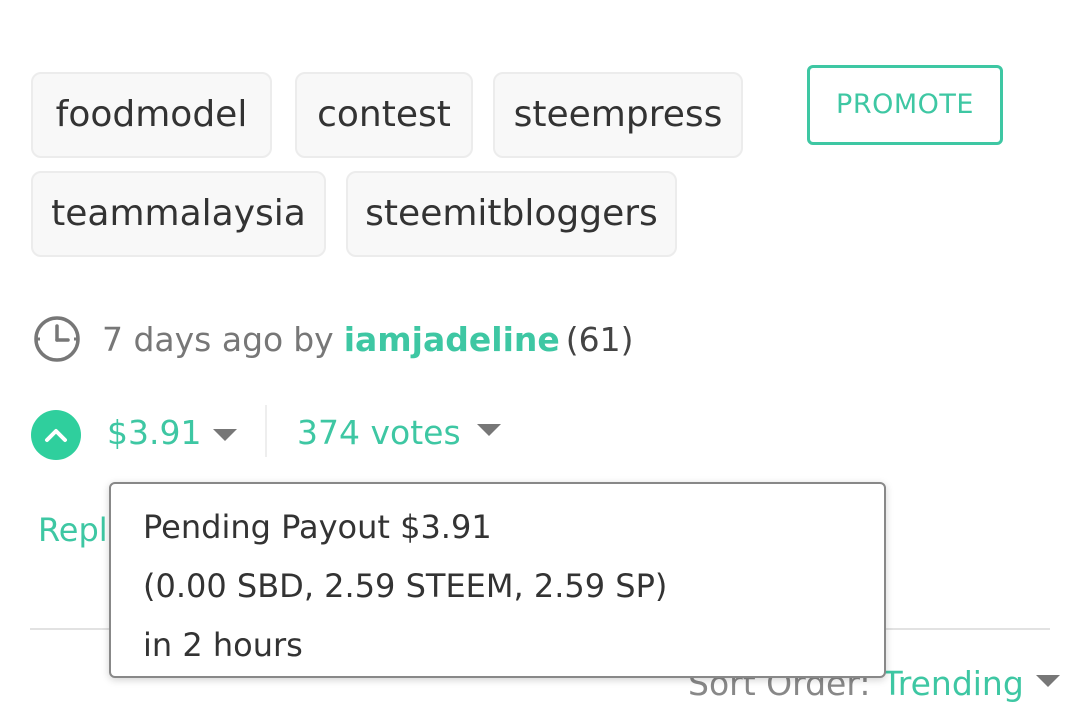  I want to click on divider, so click(266, 431).